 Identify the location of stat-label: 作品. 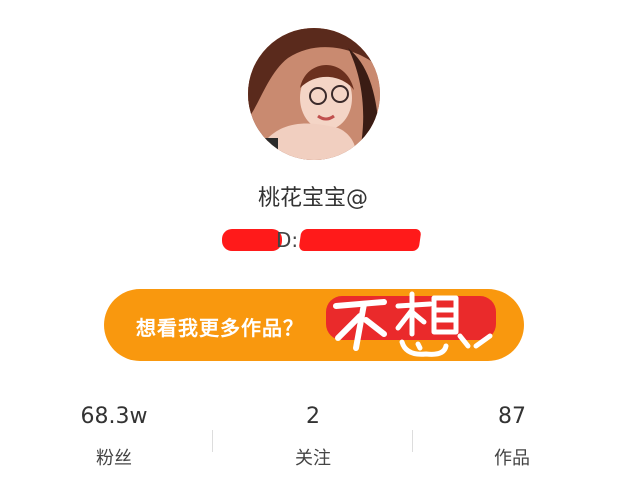
(512, 458).